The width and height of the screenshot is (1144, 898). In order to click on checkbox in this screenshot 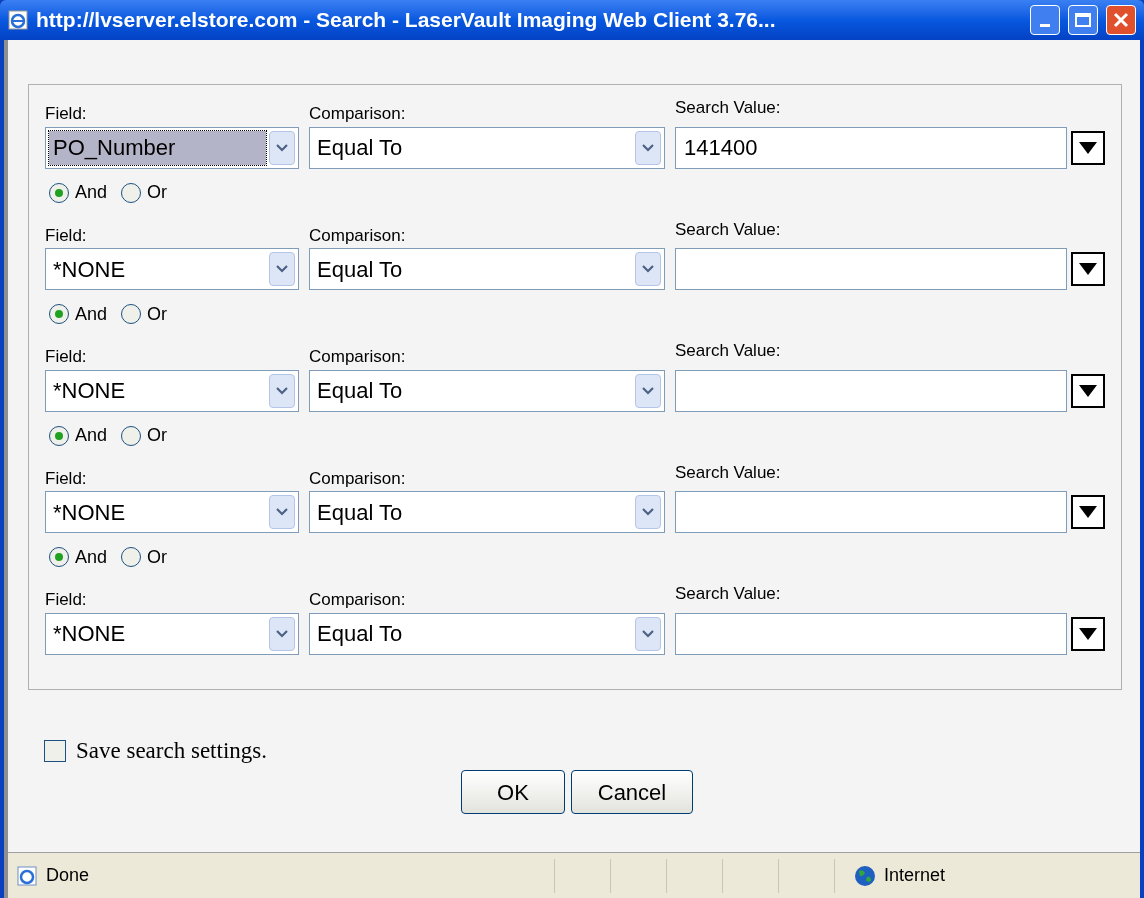, I will do `click(55, 750)`.